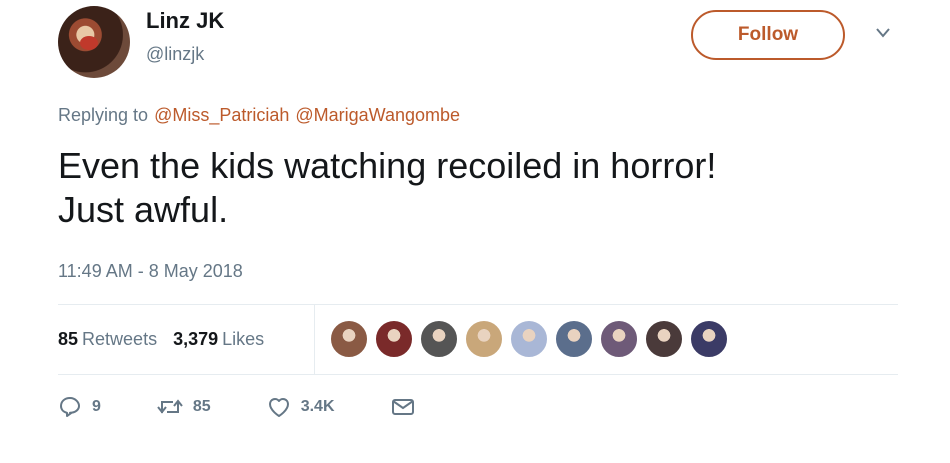  I want to click on direct-message-action, so click(408, 407).